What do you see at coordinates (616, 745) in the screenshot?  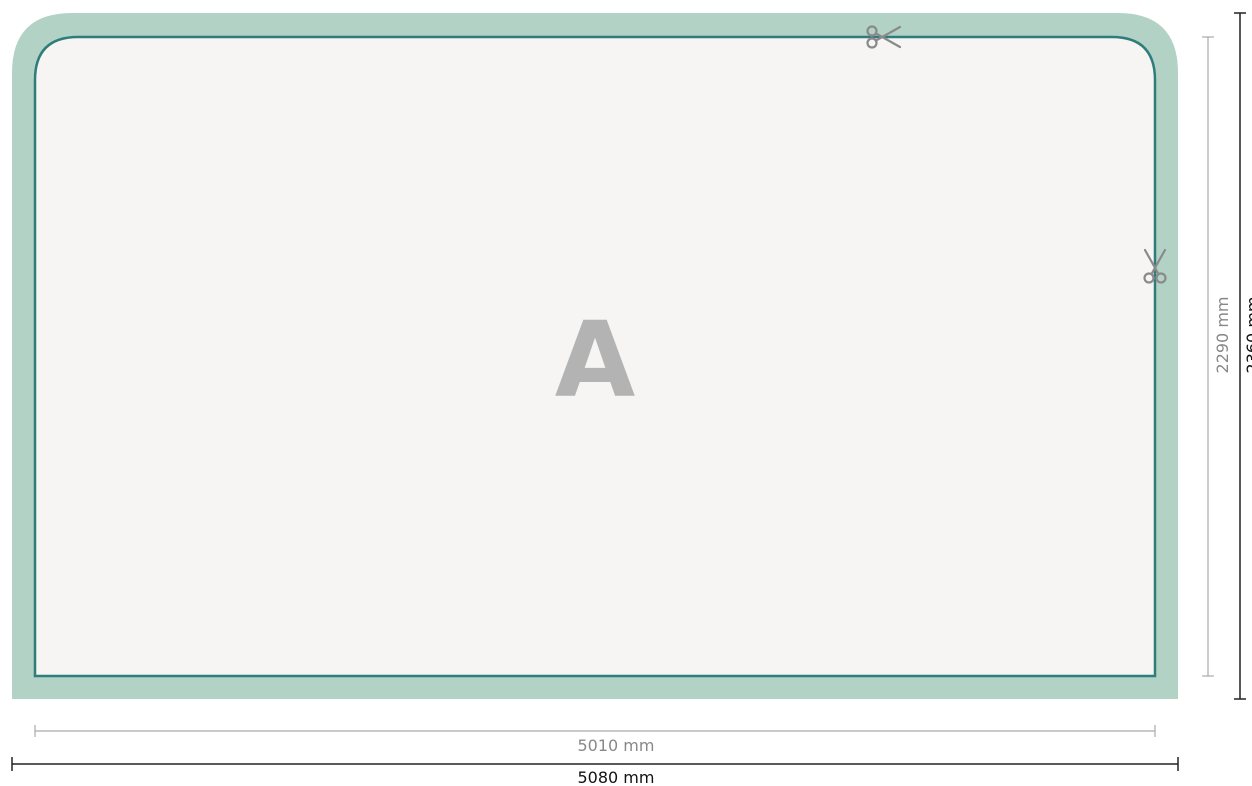 I see `inner-width-label: 5010 mm` at bounding box center [616, 745].